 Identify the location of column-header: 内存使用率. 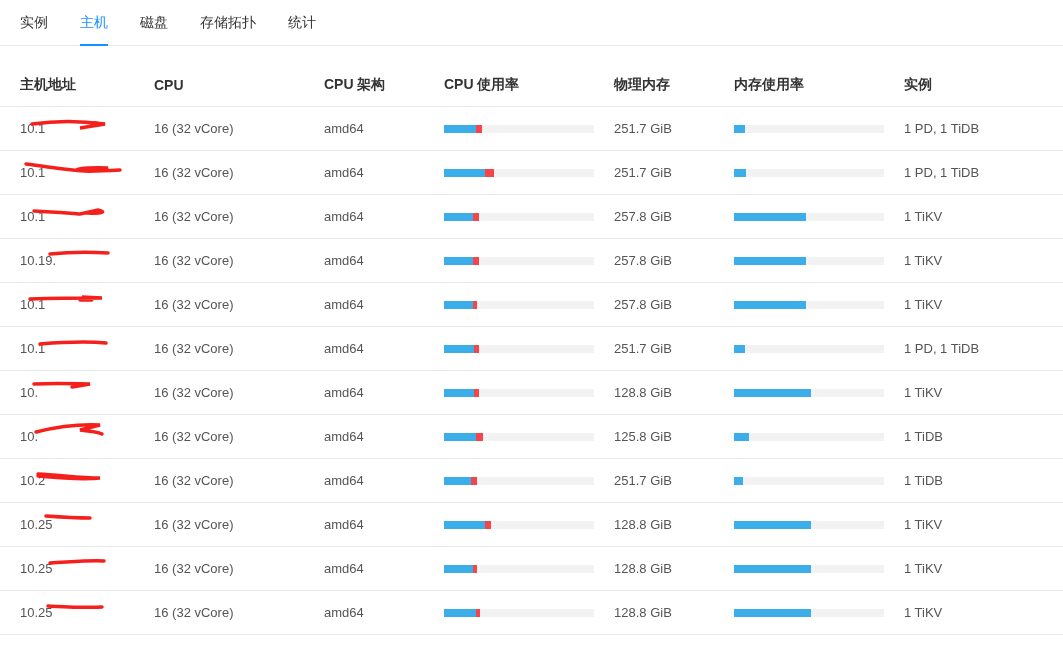
(769, 84).